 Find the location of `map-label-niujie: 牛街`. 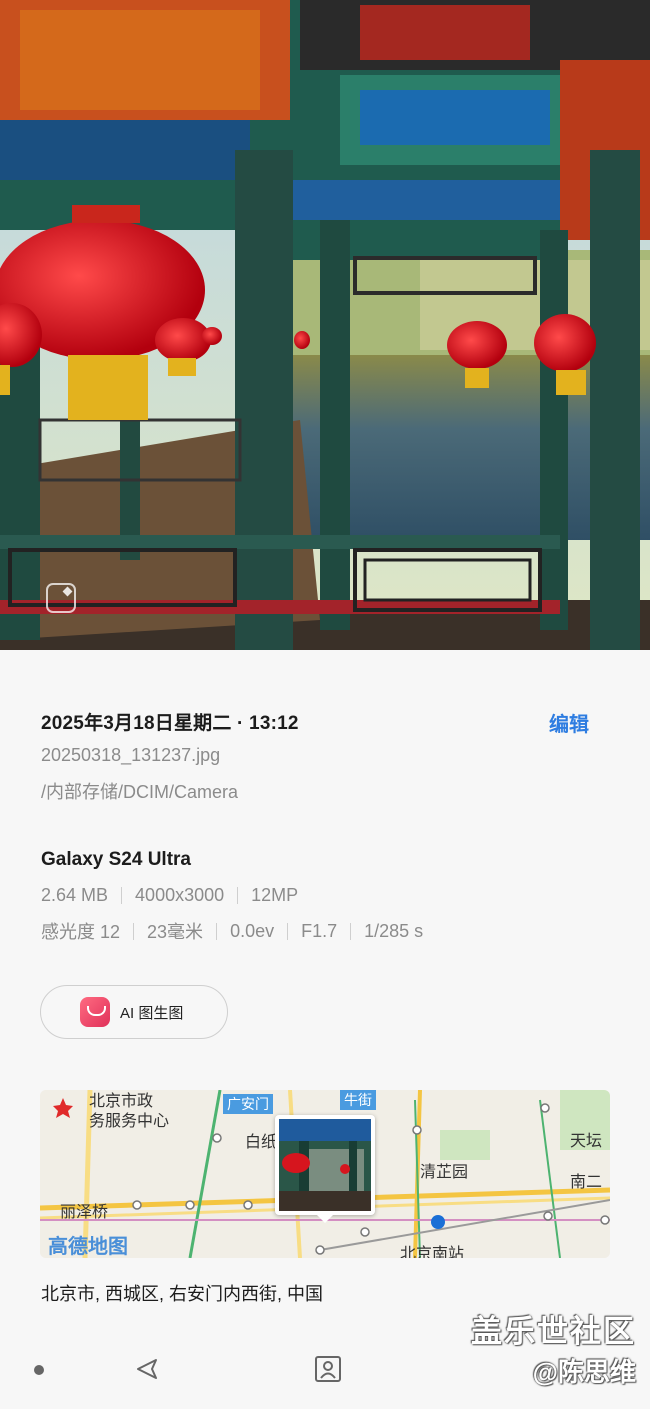

map-label-niujie: 牛街 is located at coordinates (358, 1100).